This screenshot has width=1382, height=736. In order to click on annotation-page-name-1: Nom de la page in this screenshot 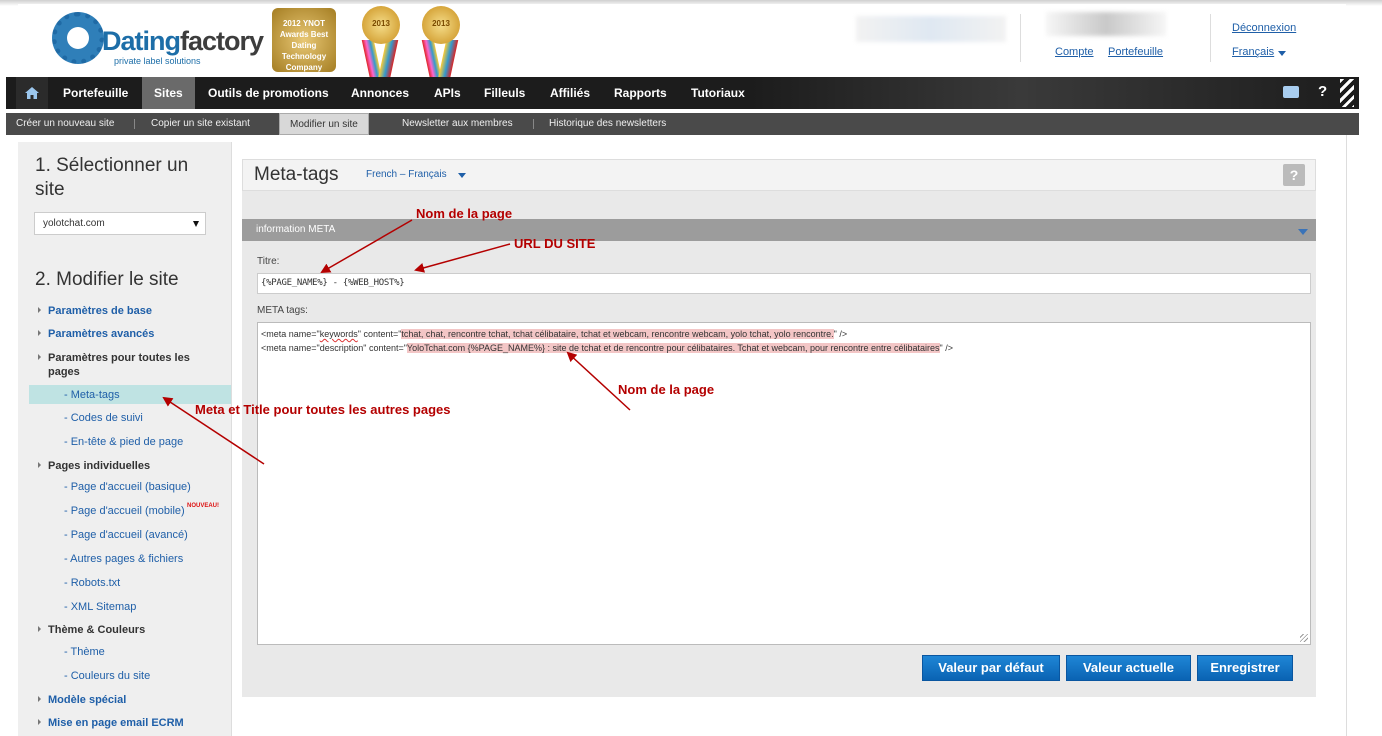, I will do `click(464, 213)`.